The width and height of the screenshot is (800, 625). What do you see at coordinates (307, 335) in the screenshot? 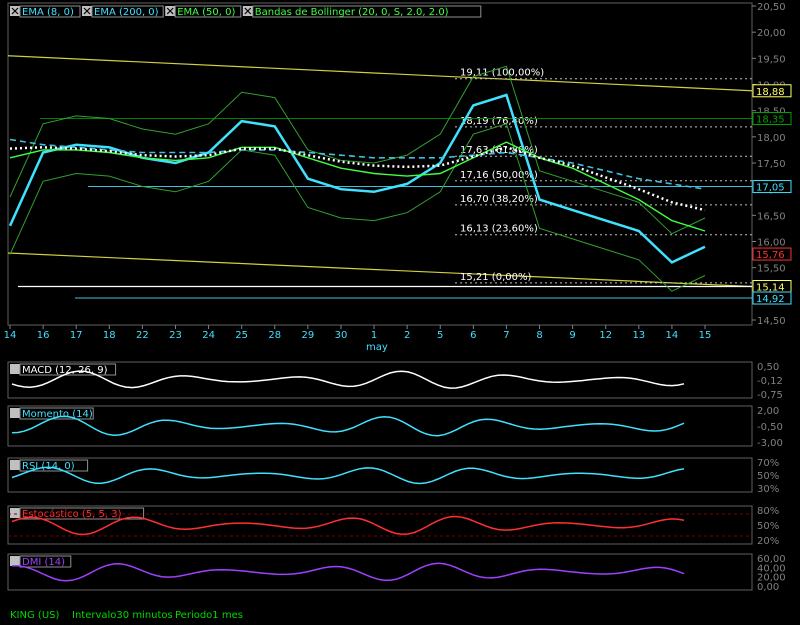
I see `x-tick-label: 29` at bounding box center [307, 335].